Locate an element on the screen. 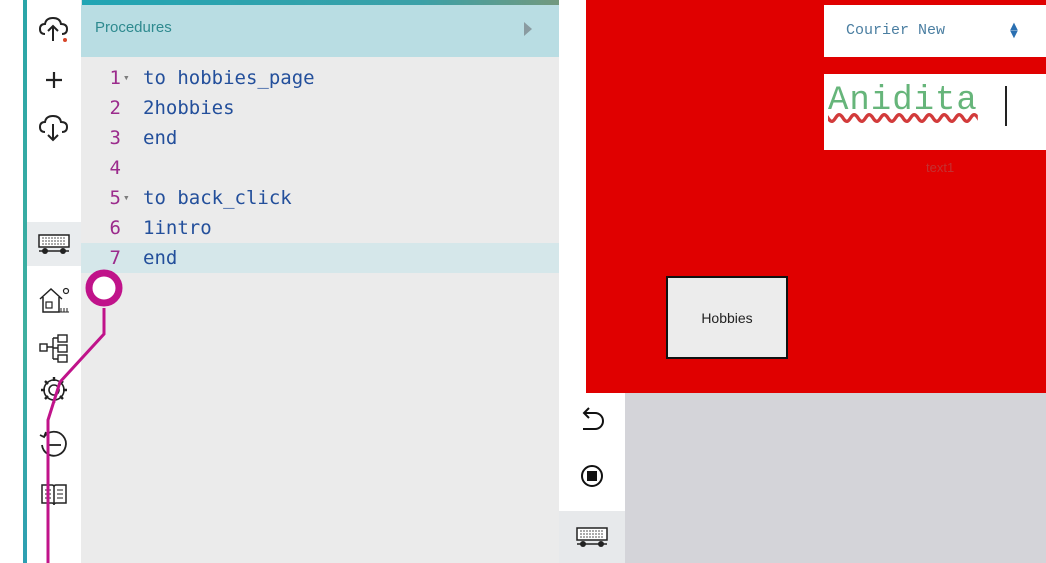 This screenshot has height=563, width=1046. hobbies-button: Hobbies is located at coordinates (727, 317).